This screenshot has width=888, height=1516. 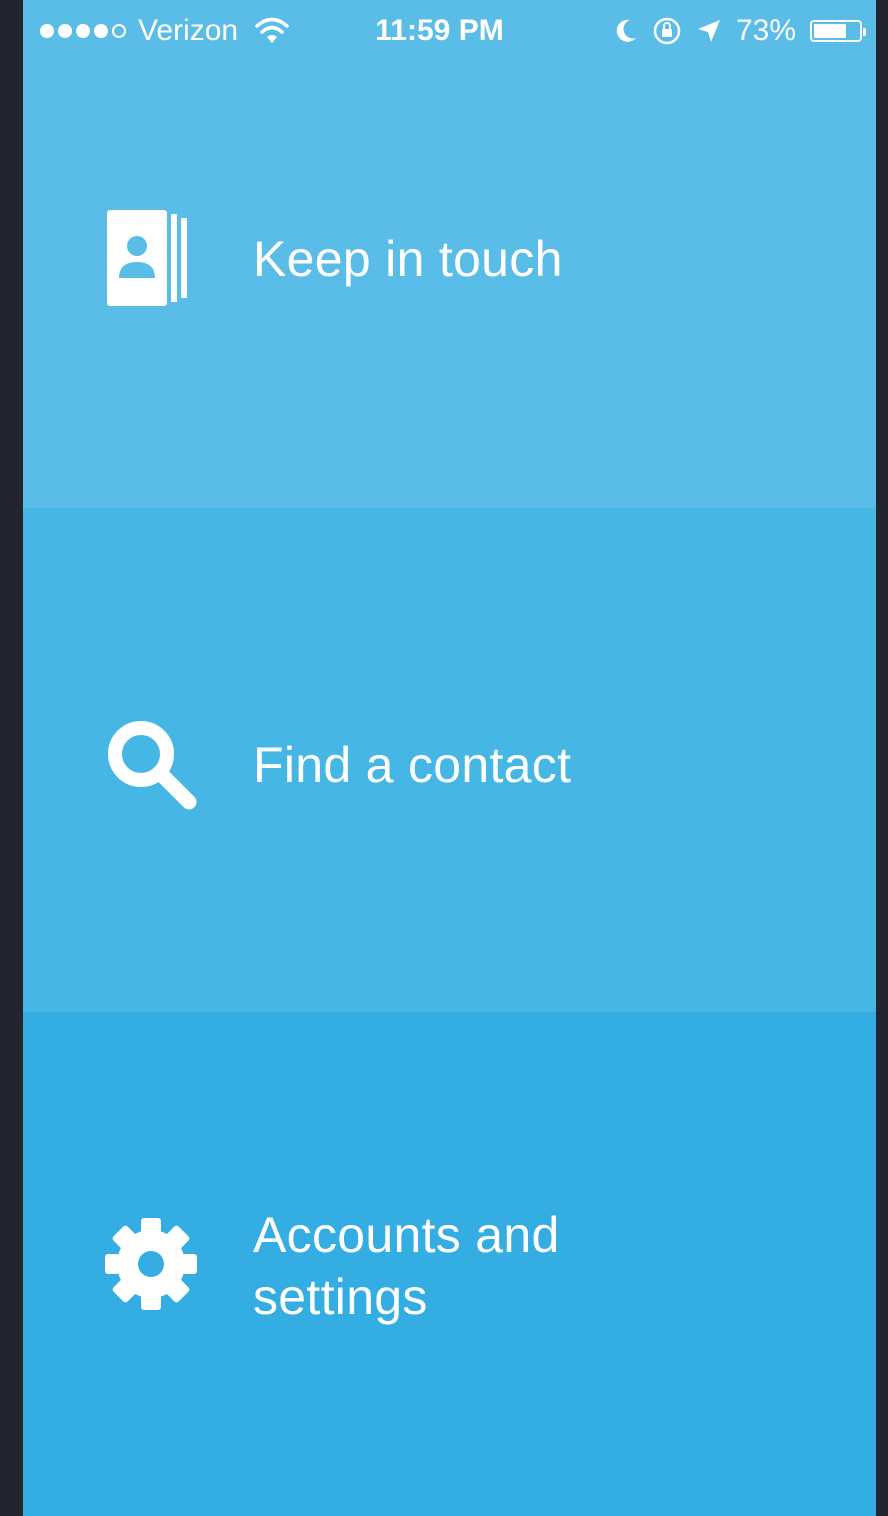 I want to click on contacts-icon, so click(x=151, y=258).